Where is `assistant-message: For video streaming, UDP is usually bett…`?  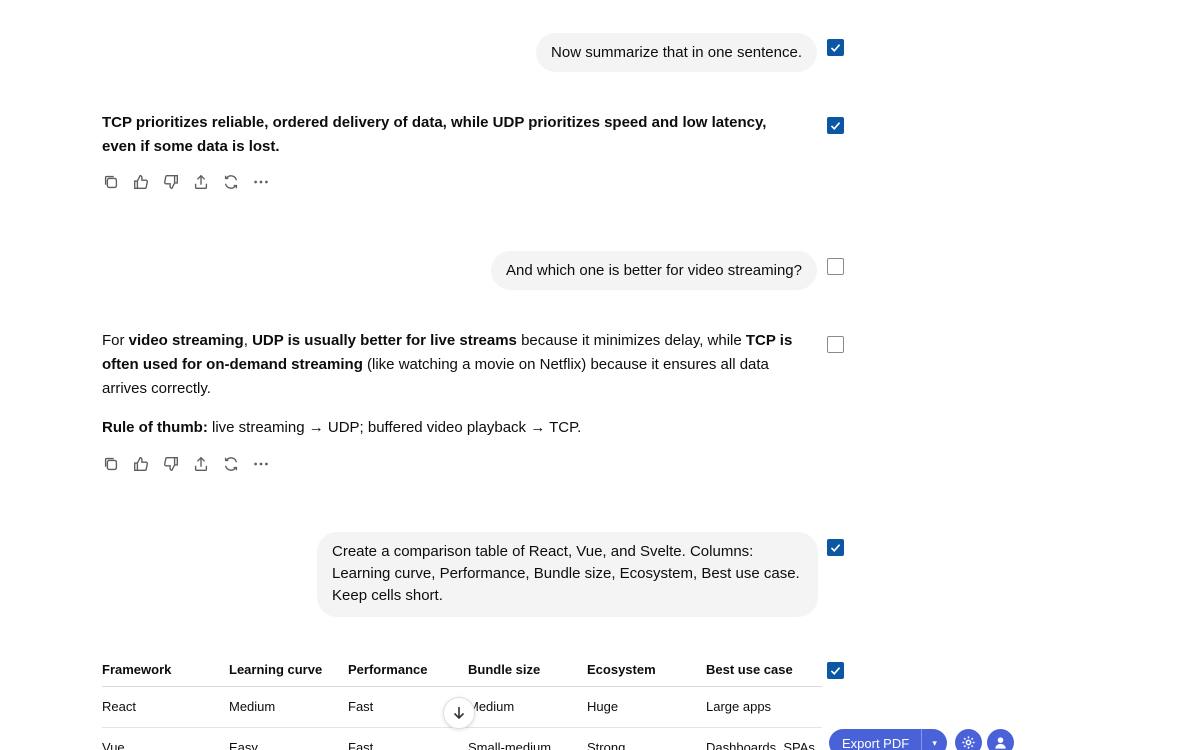
assistant-message: For video streaming, UDP is usually bett… is located at coordinates (454, 384).